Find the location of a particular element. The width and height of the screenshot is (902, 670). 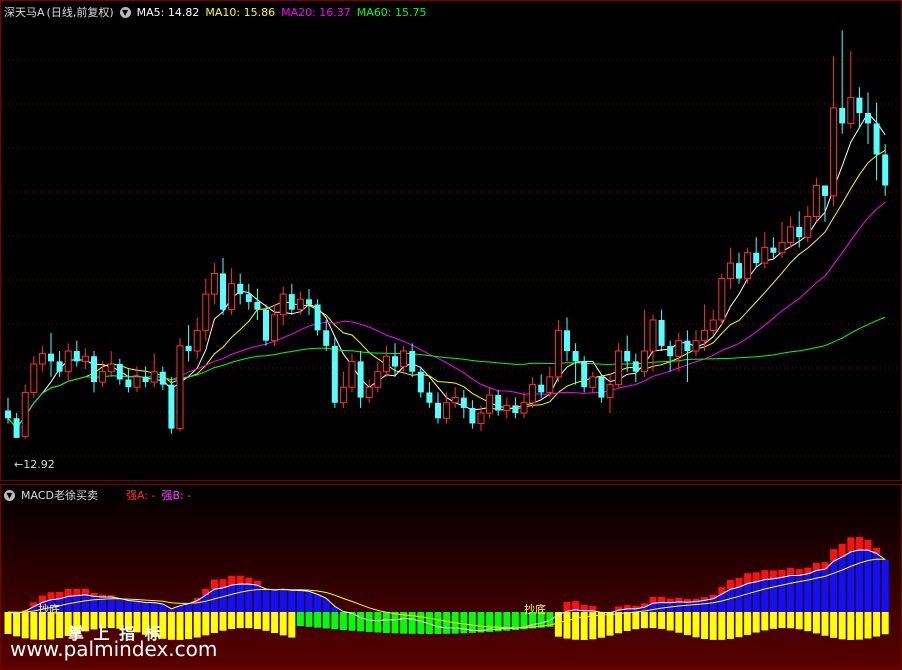

signal-label-bottom-1: 抄底 is located at coordinates (49, 609).